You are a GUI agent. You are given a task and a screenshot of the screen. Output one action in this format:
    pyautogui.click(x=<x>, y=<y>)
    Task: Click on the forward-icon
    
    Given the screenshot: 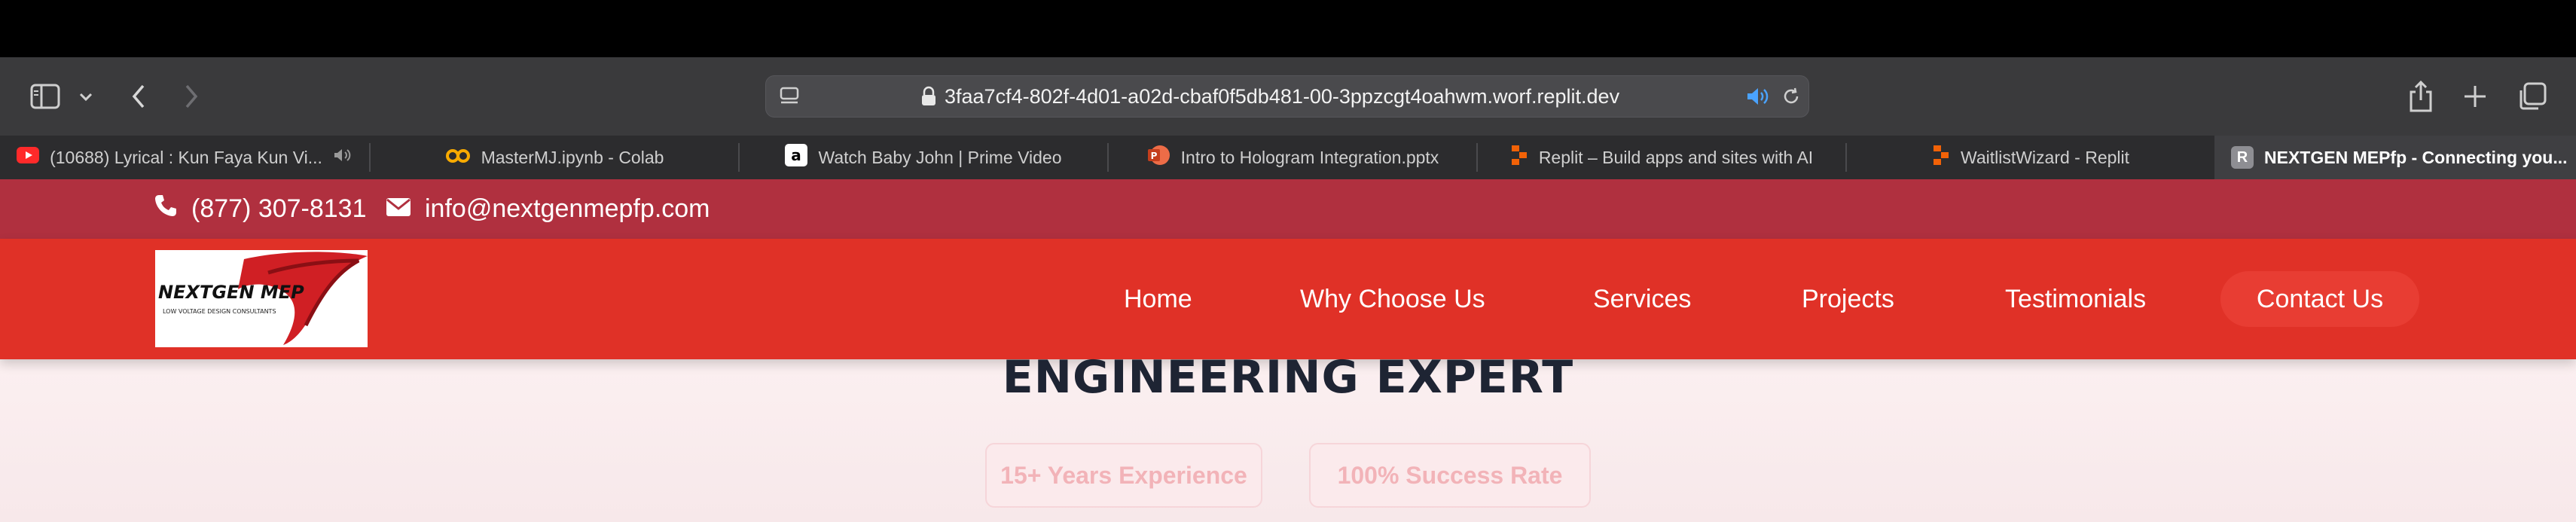 What is the action you would take?
    pyautogui.click(x=191, y=96)
    